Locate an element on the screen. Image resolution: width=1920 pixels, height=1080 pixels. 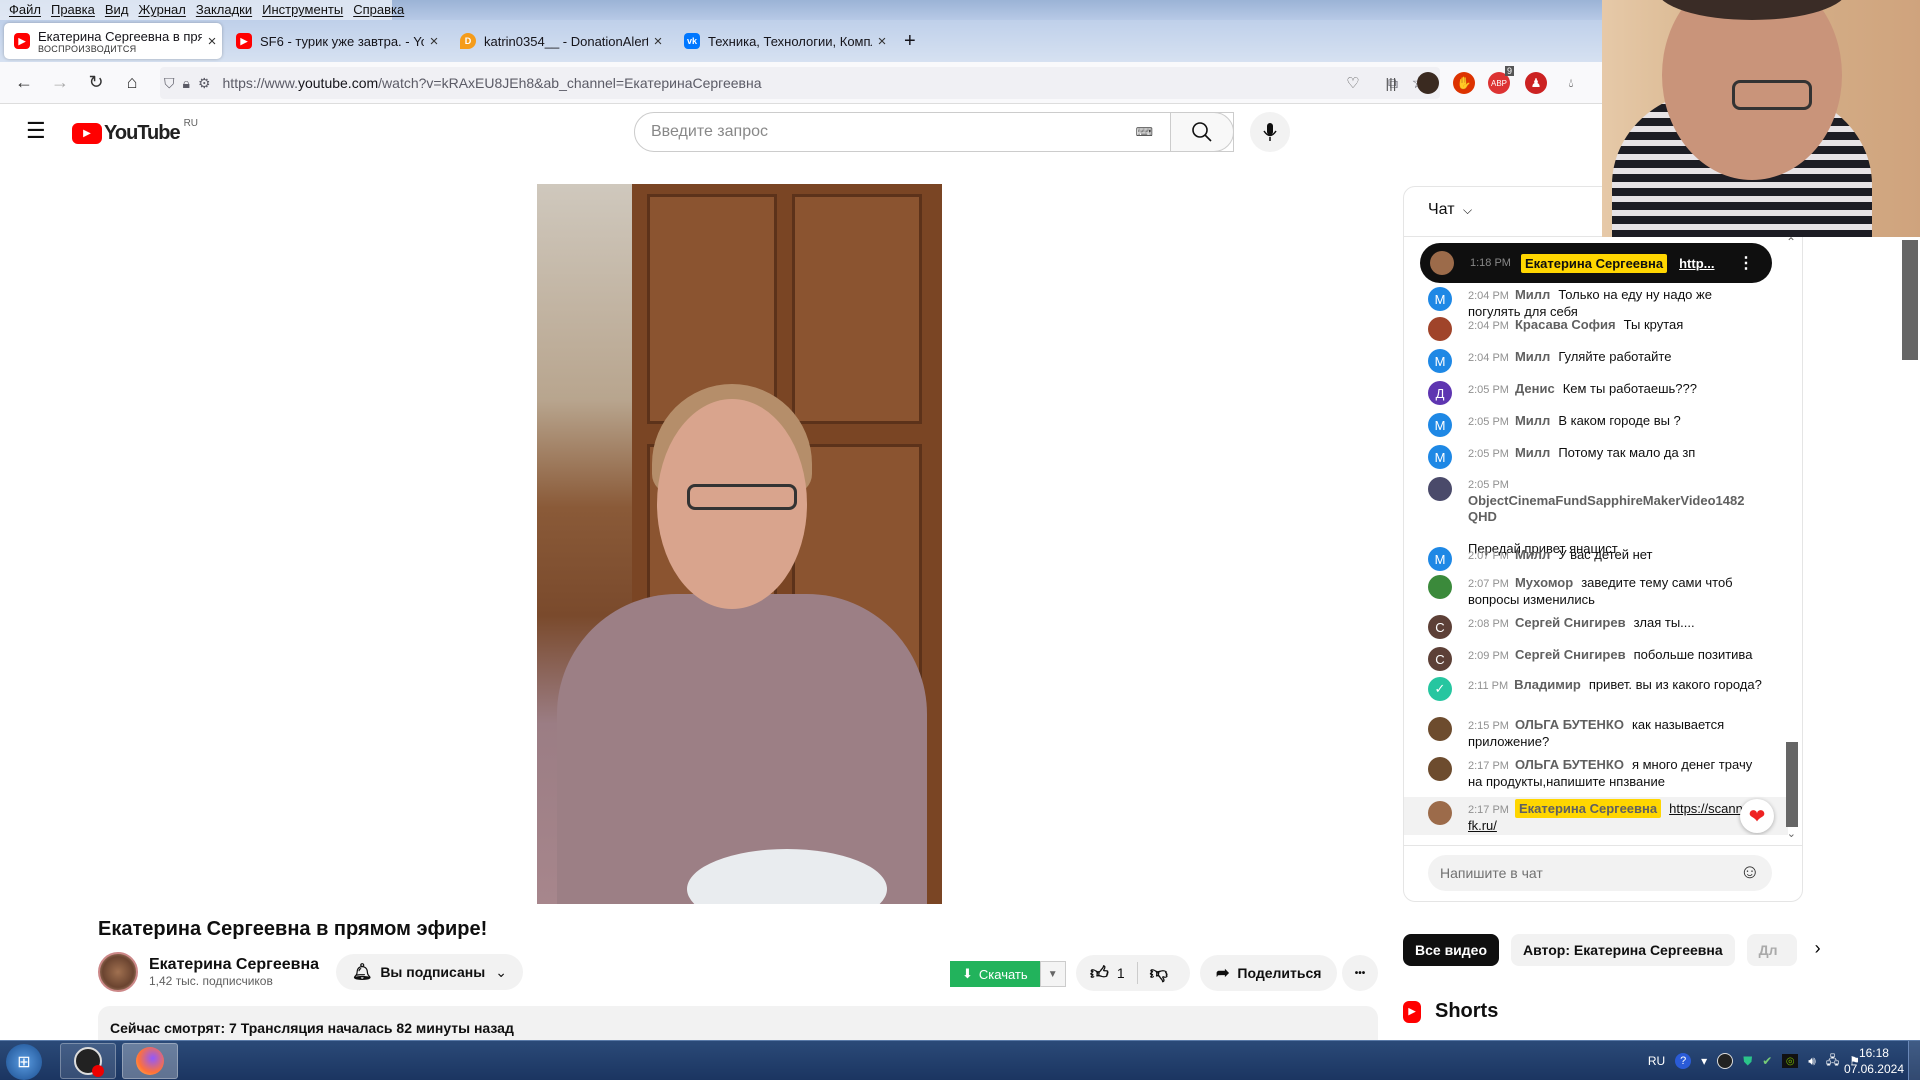
chat-message: М 2:07 PM Милл У вас детей нет is located at coordinates (1598, 559).